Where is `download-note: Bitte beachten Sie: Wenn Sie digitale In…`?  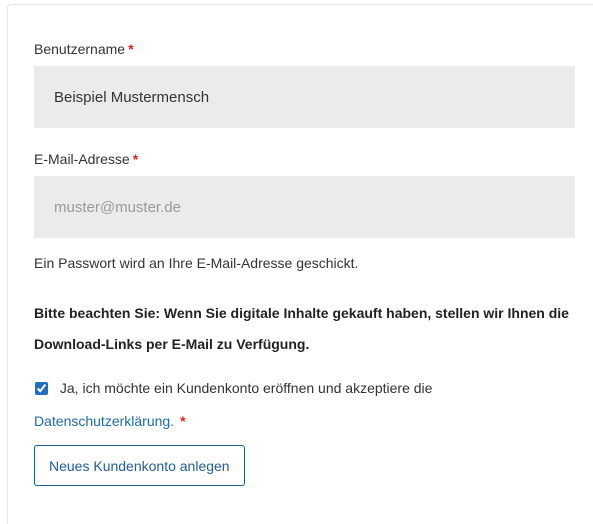 download-note: Bitte beachten Sie: Wenn Sie digitale In… is located at coordinates (301, 328).